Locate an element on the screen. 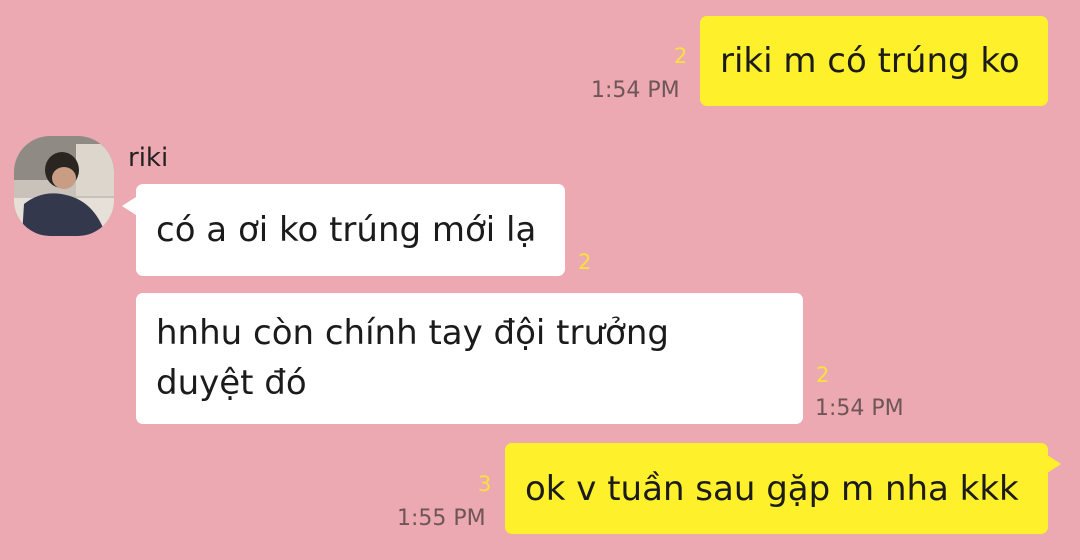 The image size is (1080, 560). incoming-message-bubble: hnhu còn chính tay đội trưởng duyệt đó is located at coordinates (469, 358).